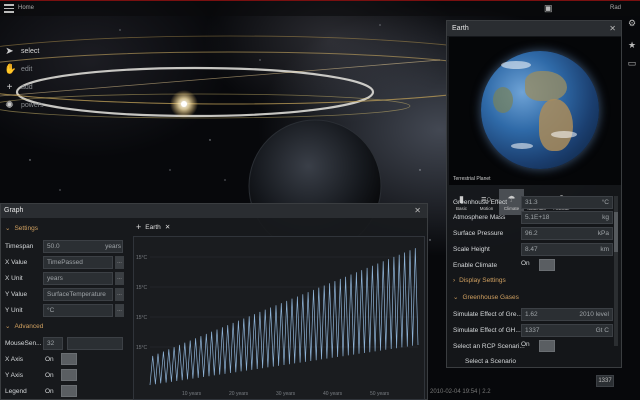 The height and width of the screenshot is (400, 640). What do you see at coordinates (479, 217) in the screenshot?
I see `prop-label: Atmosphere Mass` at bounding box center [479, 217].